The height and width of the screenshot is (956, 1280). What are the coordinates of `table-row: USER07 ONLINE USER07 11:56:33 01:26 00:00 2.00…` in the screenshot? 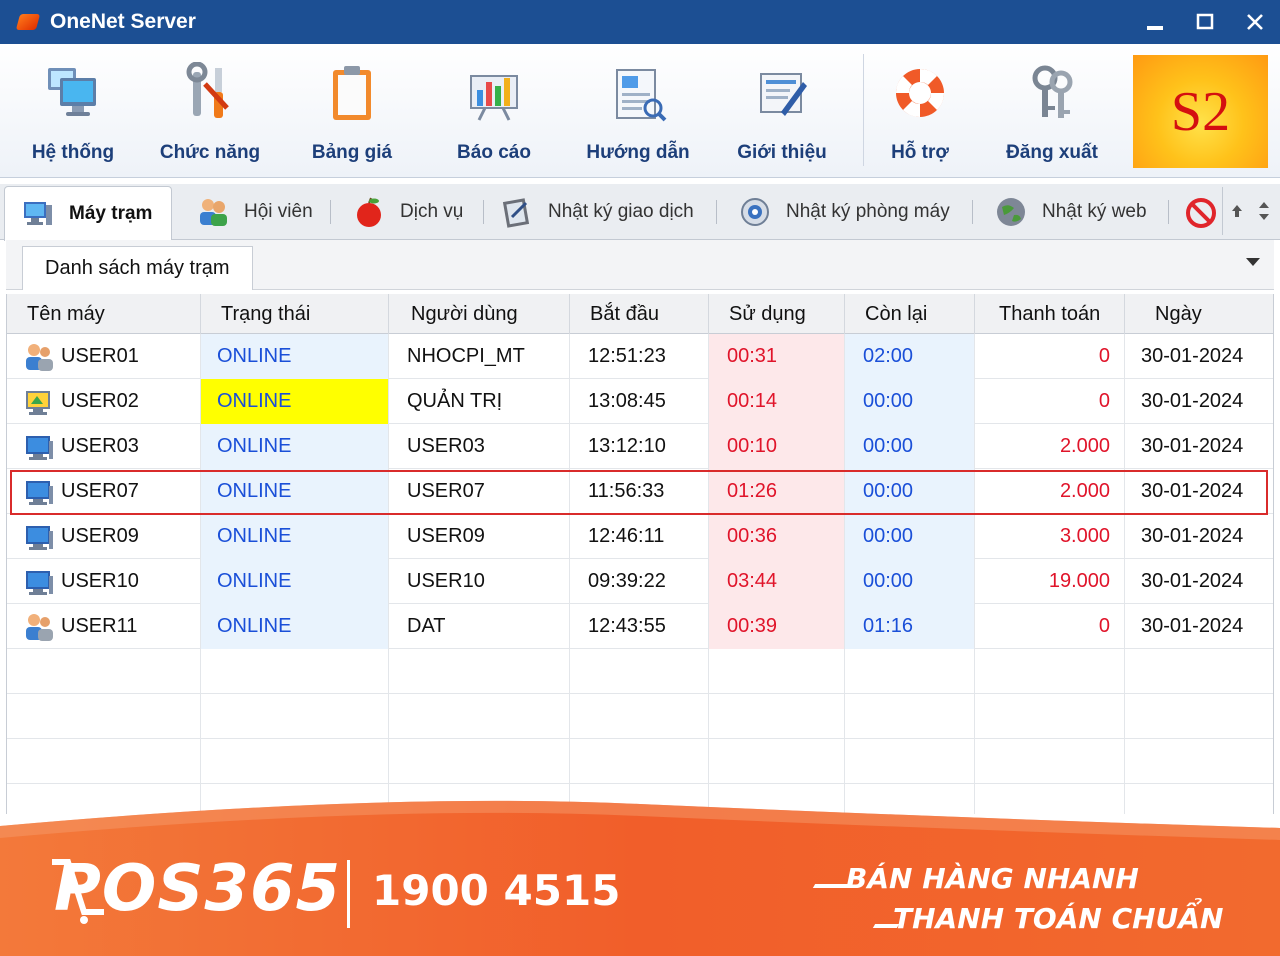 It's located at (640, 491).